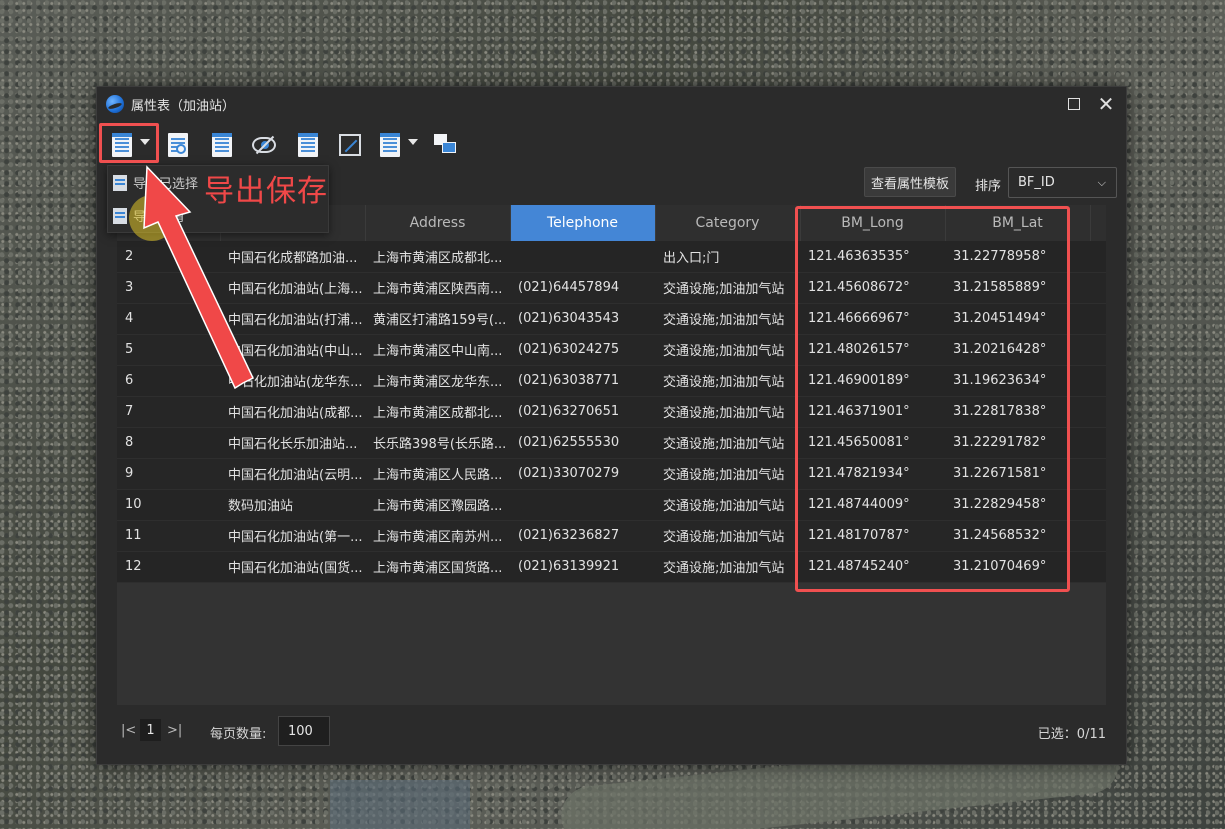  Describe the element at coordinates (413, 142) in the screenshot. I see `field-menu-caret-icon` at that location.